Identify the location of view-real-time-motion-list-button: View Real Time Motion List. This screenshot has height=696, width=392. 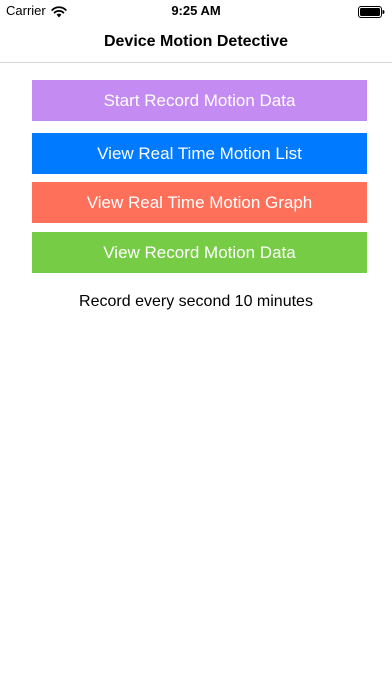
(199, 153).